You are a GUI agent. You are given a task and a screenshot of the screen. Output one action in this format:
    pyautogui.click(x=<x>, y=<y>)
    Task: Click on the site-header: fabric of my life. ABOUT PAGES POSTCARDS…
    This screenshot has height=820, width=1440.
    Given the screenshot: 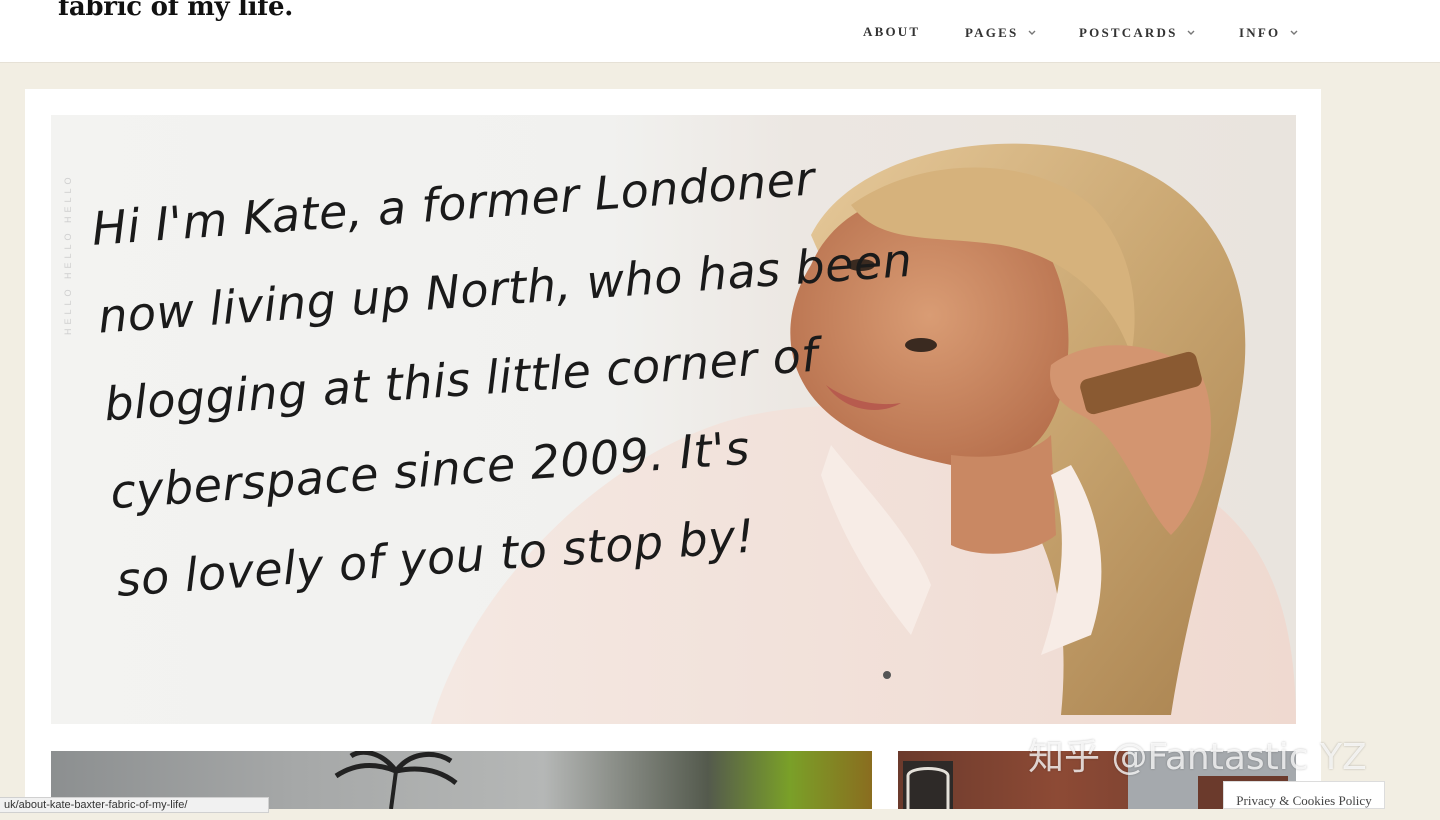 What is the action you would take?
    pyautogui.click(x=720, y=31)
    